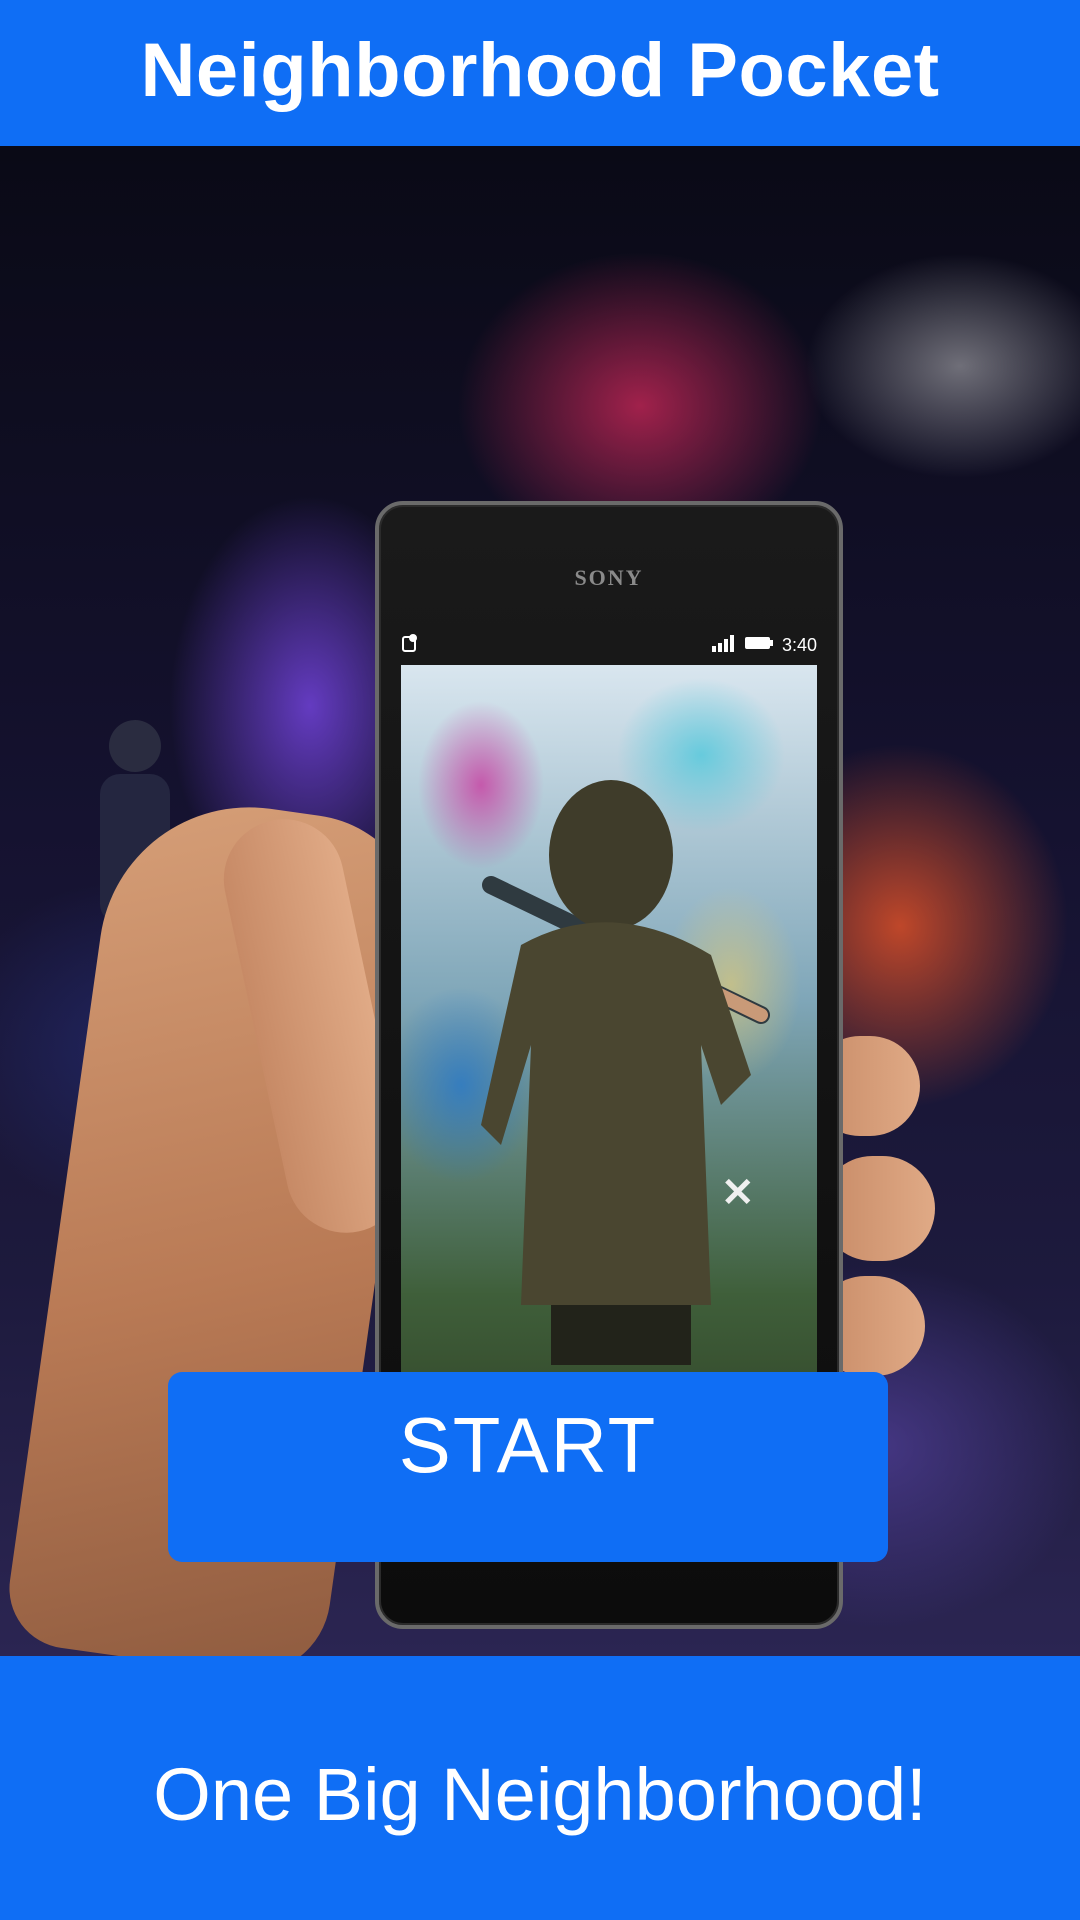  I want to click on footer-bar: One Big Neighborhood!, so click(540, 1788).